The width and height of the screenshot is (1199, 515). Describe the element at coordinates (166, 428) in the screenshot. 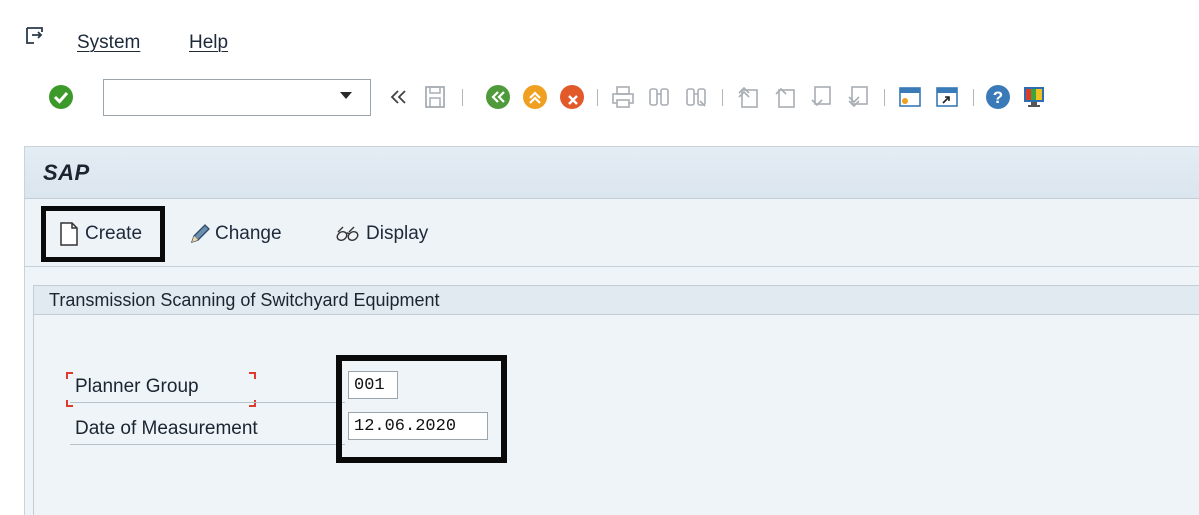

I see `date-of-measurement-label: Date of Measurement` at that location.